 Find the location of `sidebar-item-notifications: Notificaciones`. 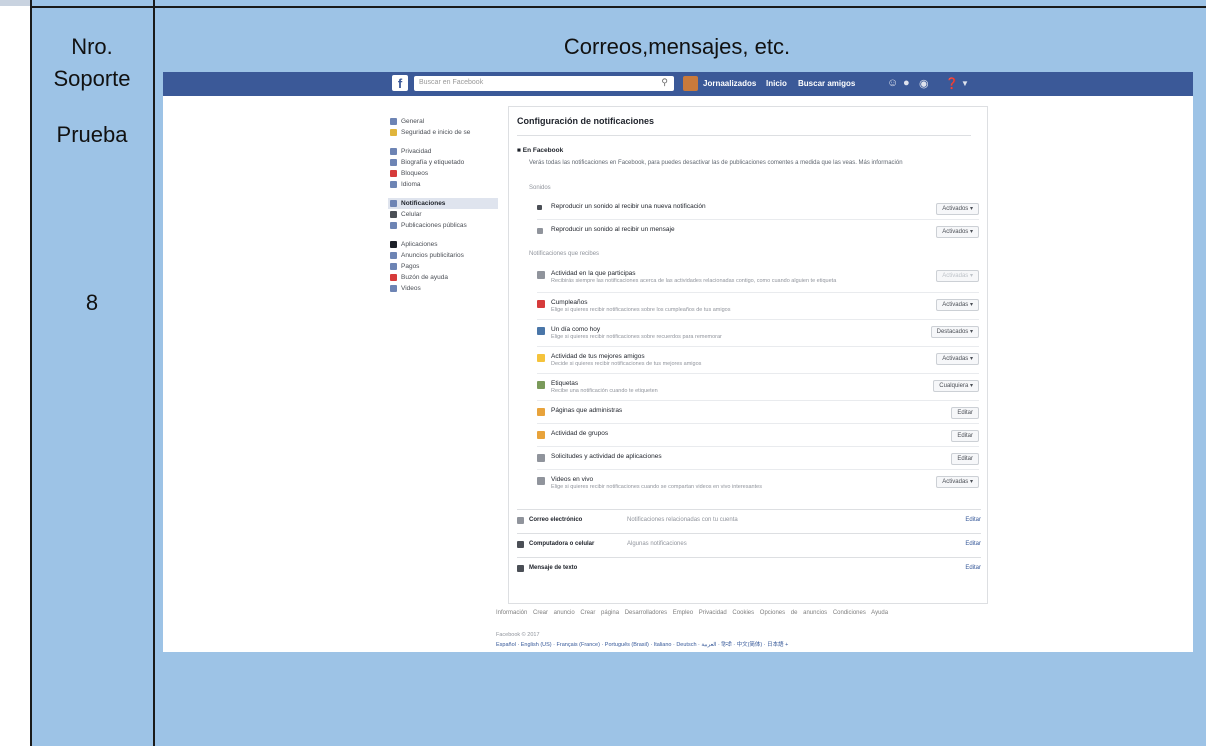

sidebar-item-notifications: Notificaciones is located at coordinates (443, 203).